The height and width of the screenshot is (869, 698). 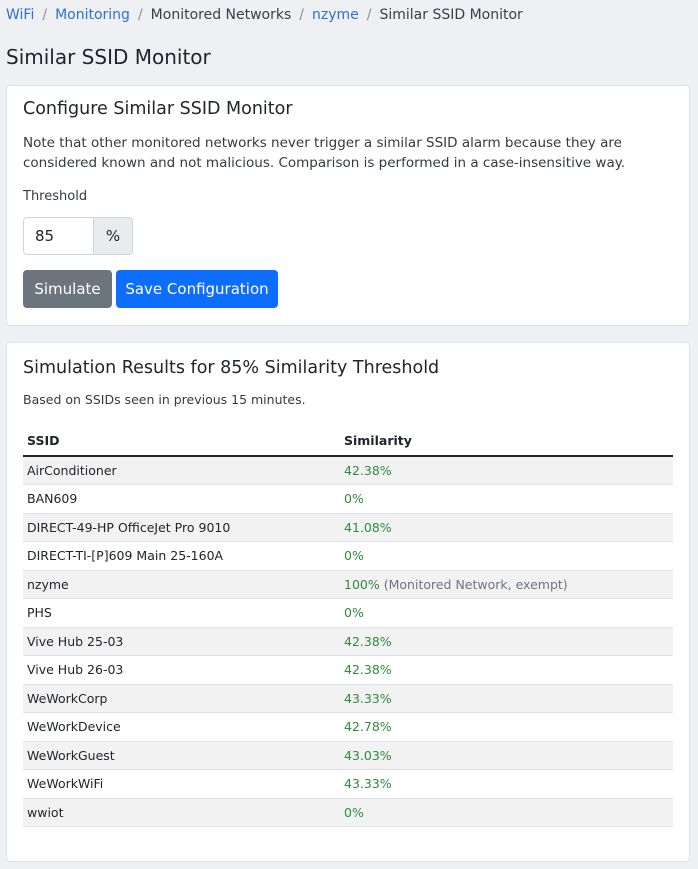 I want to click on table-row: wwiot 0%, so click(x=348, y=812).